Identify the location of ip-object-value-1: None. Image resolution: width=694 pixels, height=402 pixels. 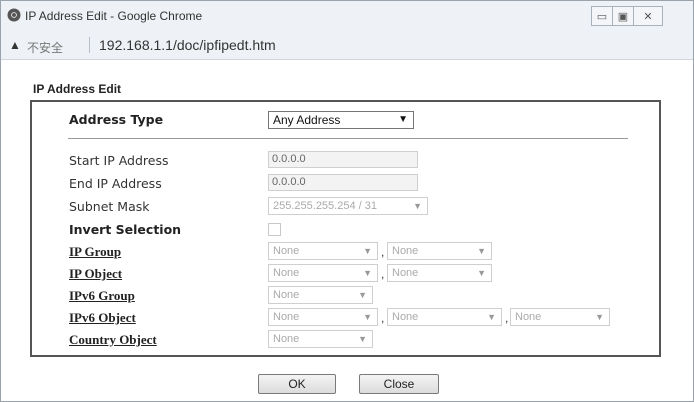
(286, 273).